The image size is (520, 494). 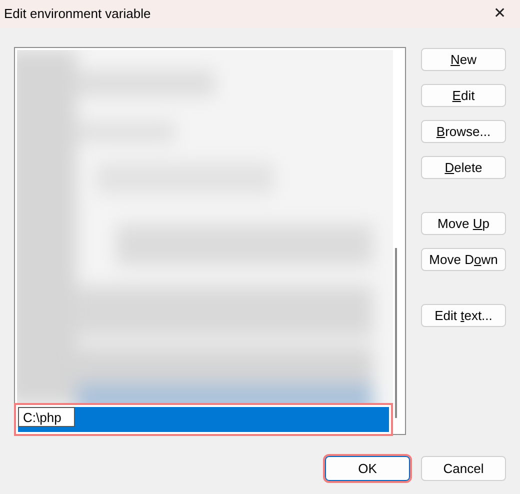 What do you see at coordinates (77, 14) in the screenshot?
I see `window-title: Edit environment variable` at bounding box center [77, 14].